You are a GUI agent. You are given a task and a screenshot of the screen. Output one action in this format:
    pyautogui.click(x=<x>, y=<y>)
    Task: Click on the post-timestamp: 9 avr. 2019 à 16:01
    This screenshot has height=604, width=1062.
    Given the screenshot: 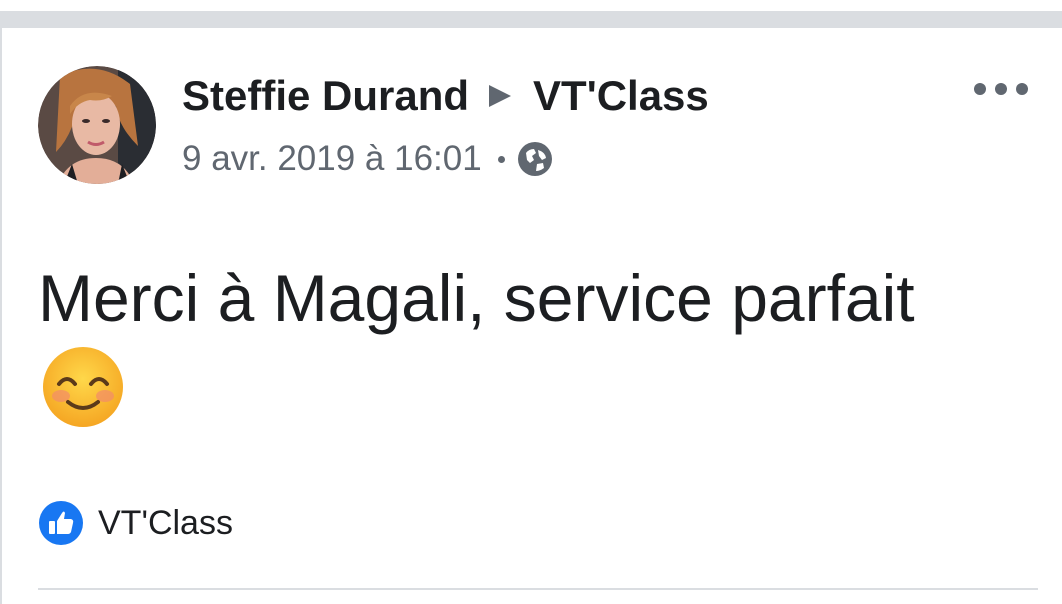 What is the action you would take?
    pyautogui.click(x=332, y=159)
    